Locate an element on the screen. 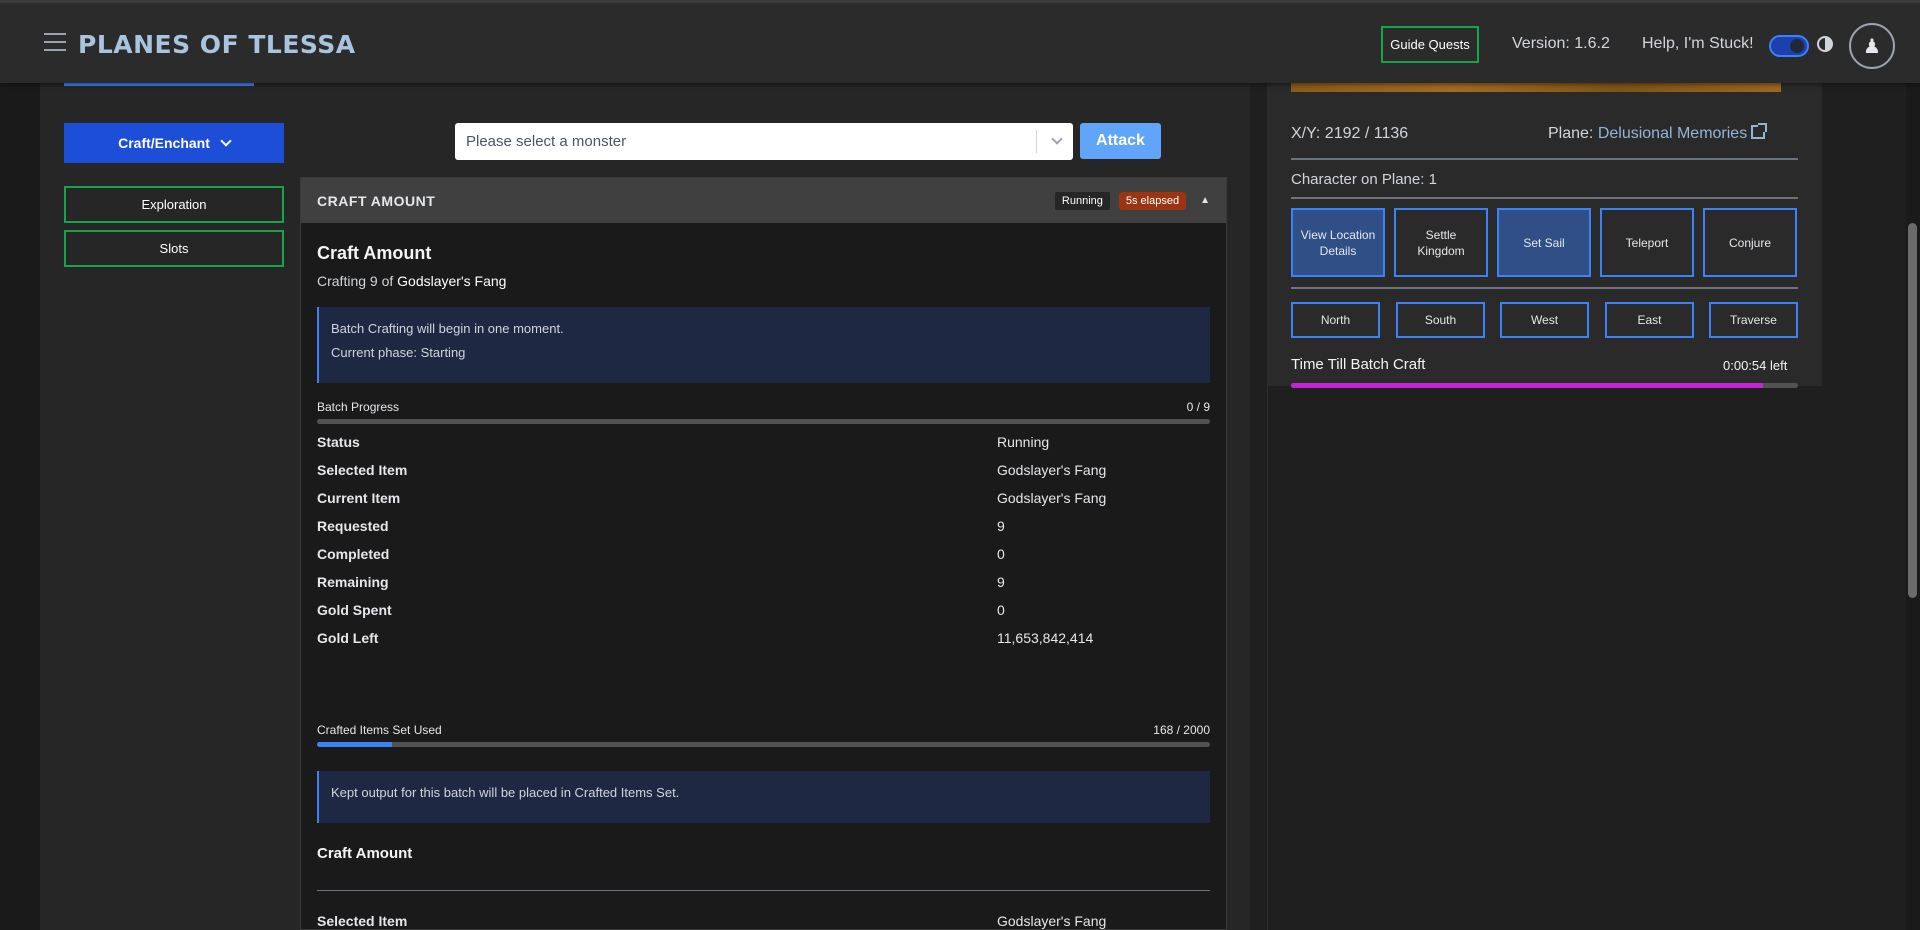  row-label: Completed is located at coordinates (353, 554).